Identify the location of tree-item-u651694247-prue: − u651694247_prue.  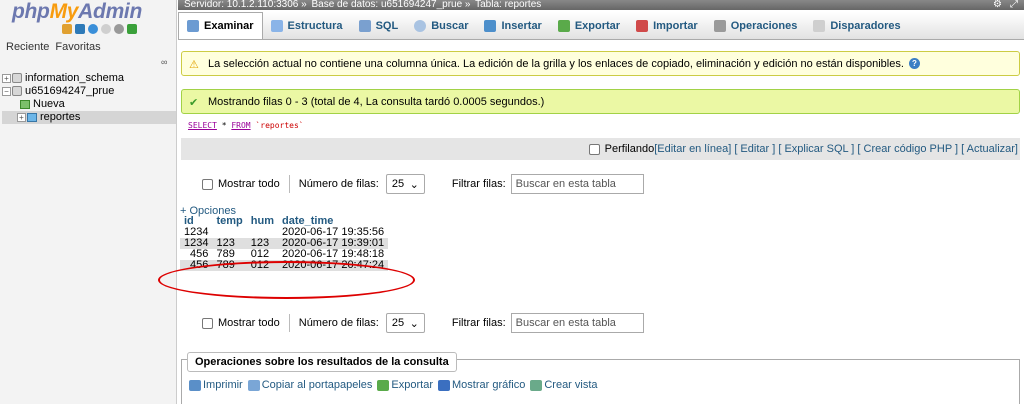
(89, 91).